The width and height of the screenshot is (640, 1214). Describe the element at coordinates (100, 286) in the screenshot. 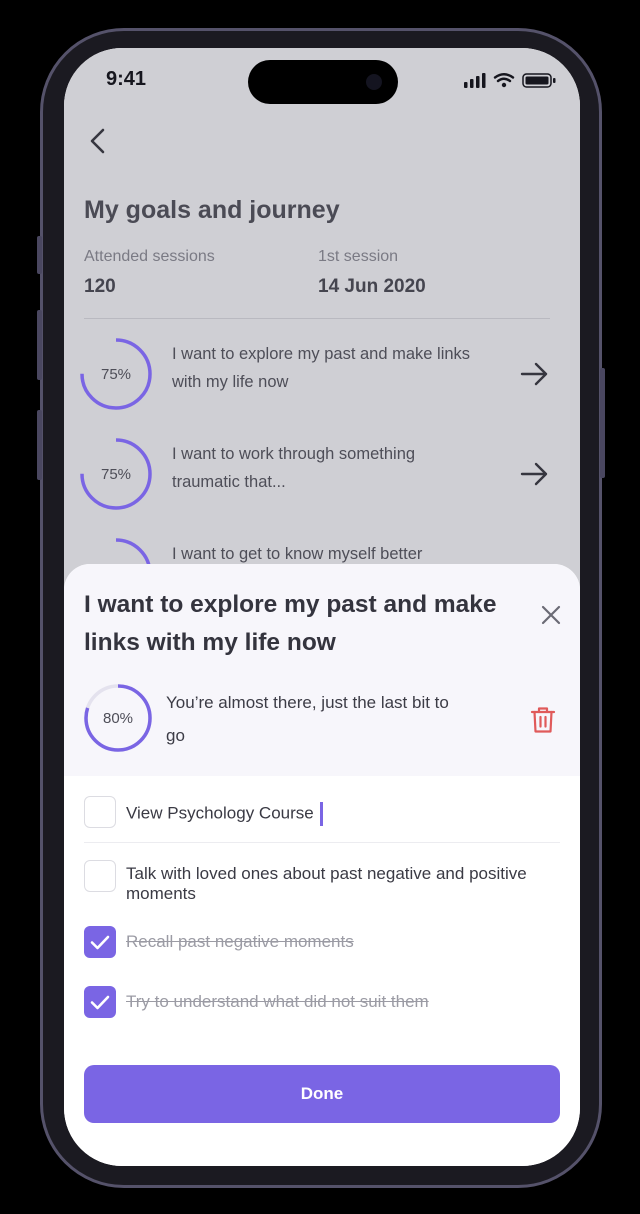

I see `attended-sessions-value: 120` at that location.